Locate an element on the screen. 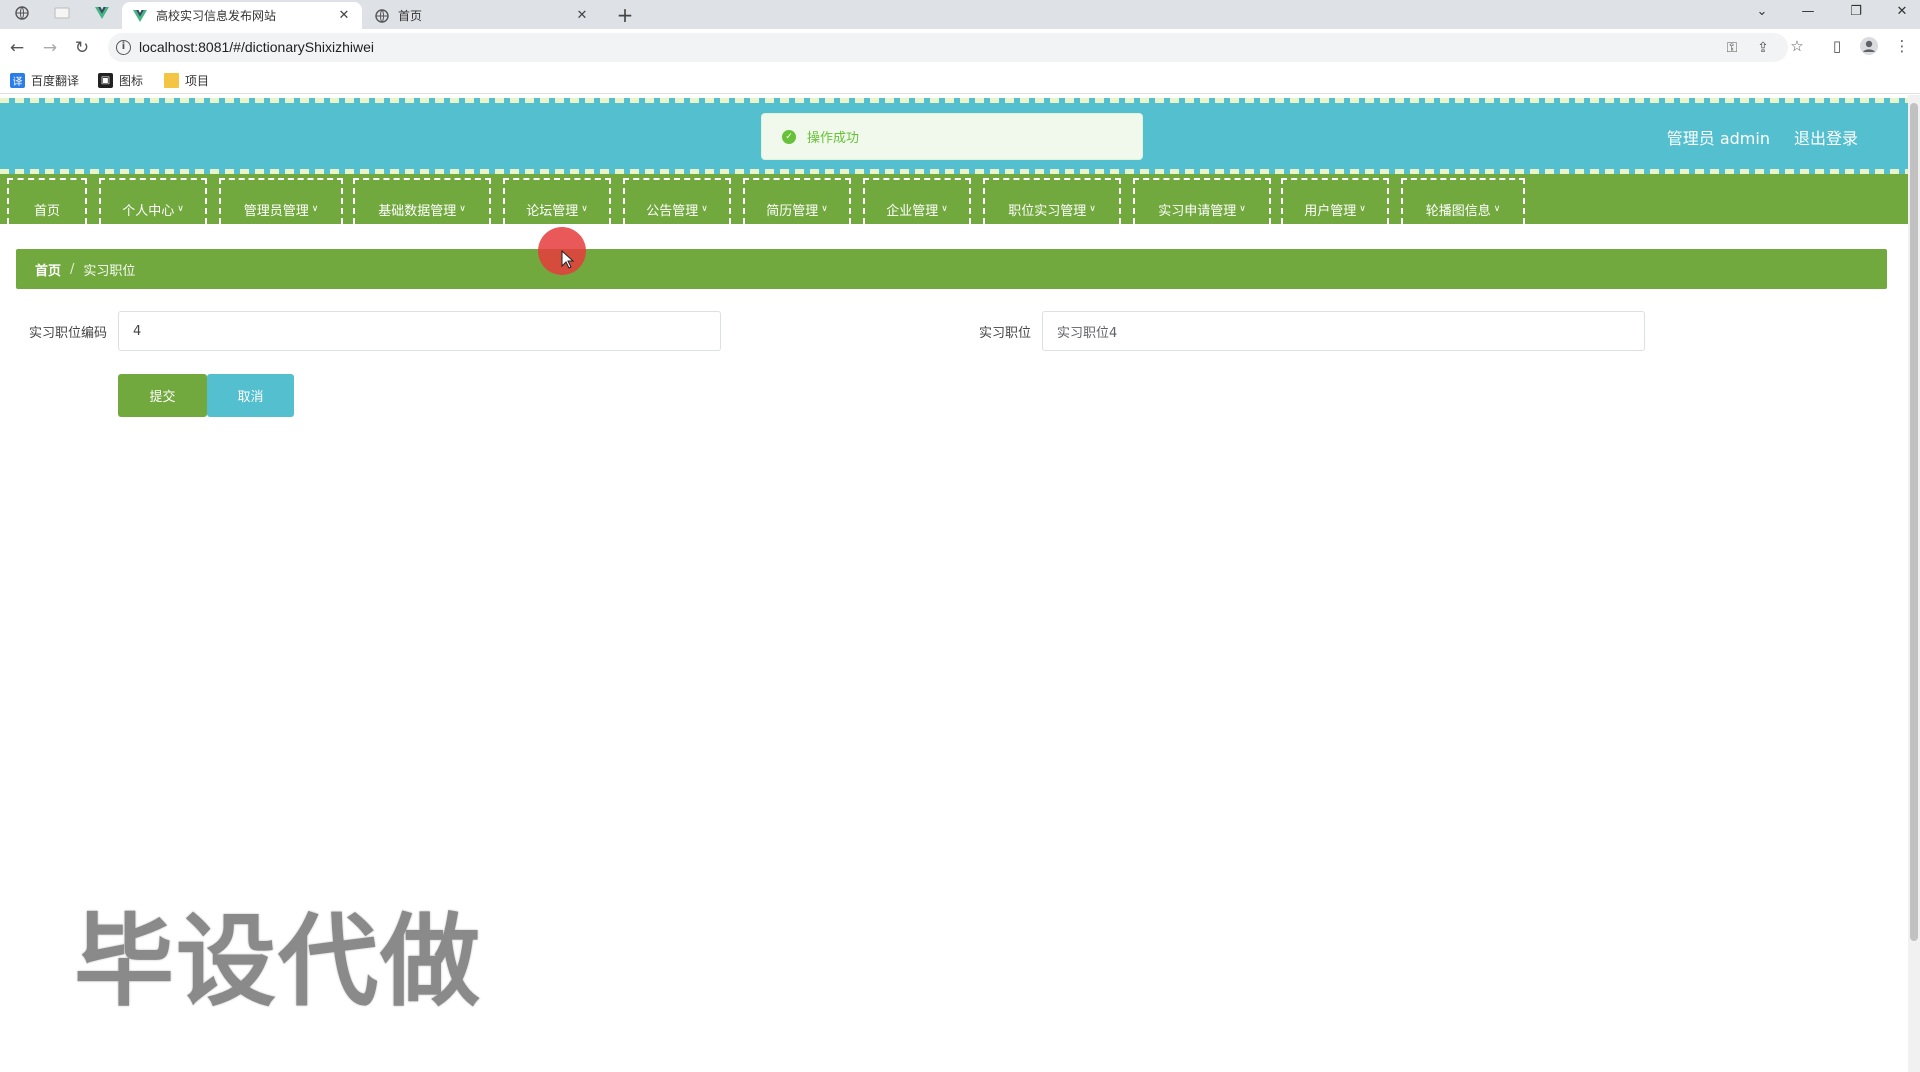 Image resolution: width=1920 pixels, height=1072 pixels. bookmark-star-icon: ☆ is located at coordinates (1797, 46).